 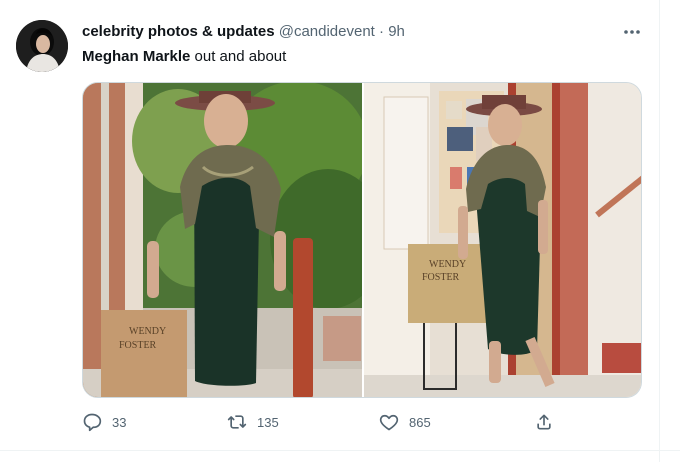 I want to click on reply-button: 33, so click(x=104, y=422).